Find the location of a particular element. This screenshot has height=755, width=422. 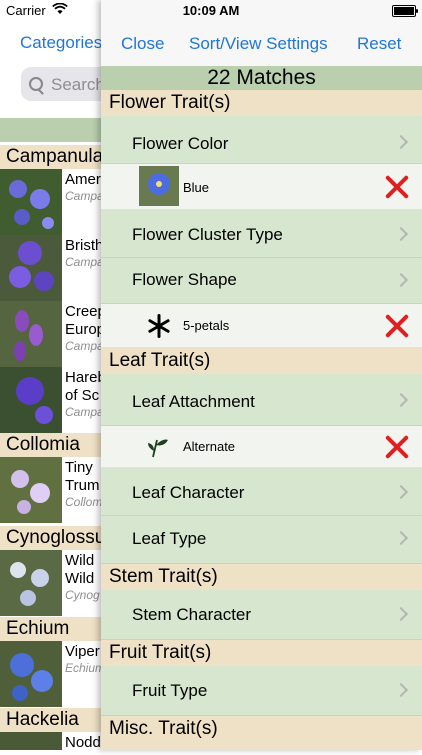

plant-name-line1: Hareb is located at coordinates (85, 377).